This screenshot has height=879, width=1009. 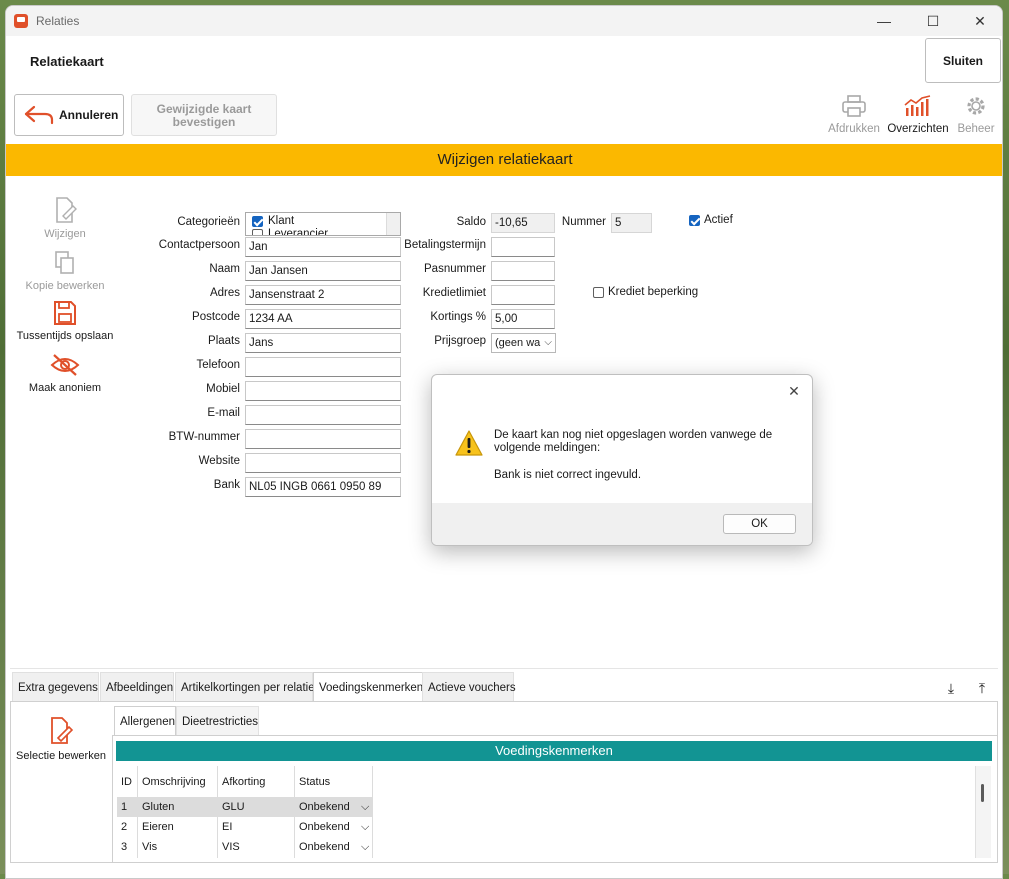 I want to click on floppy-disk-icon, so click(x=65, y=313).